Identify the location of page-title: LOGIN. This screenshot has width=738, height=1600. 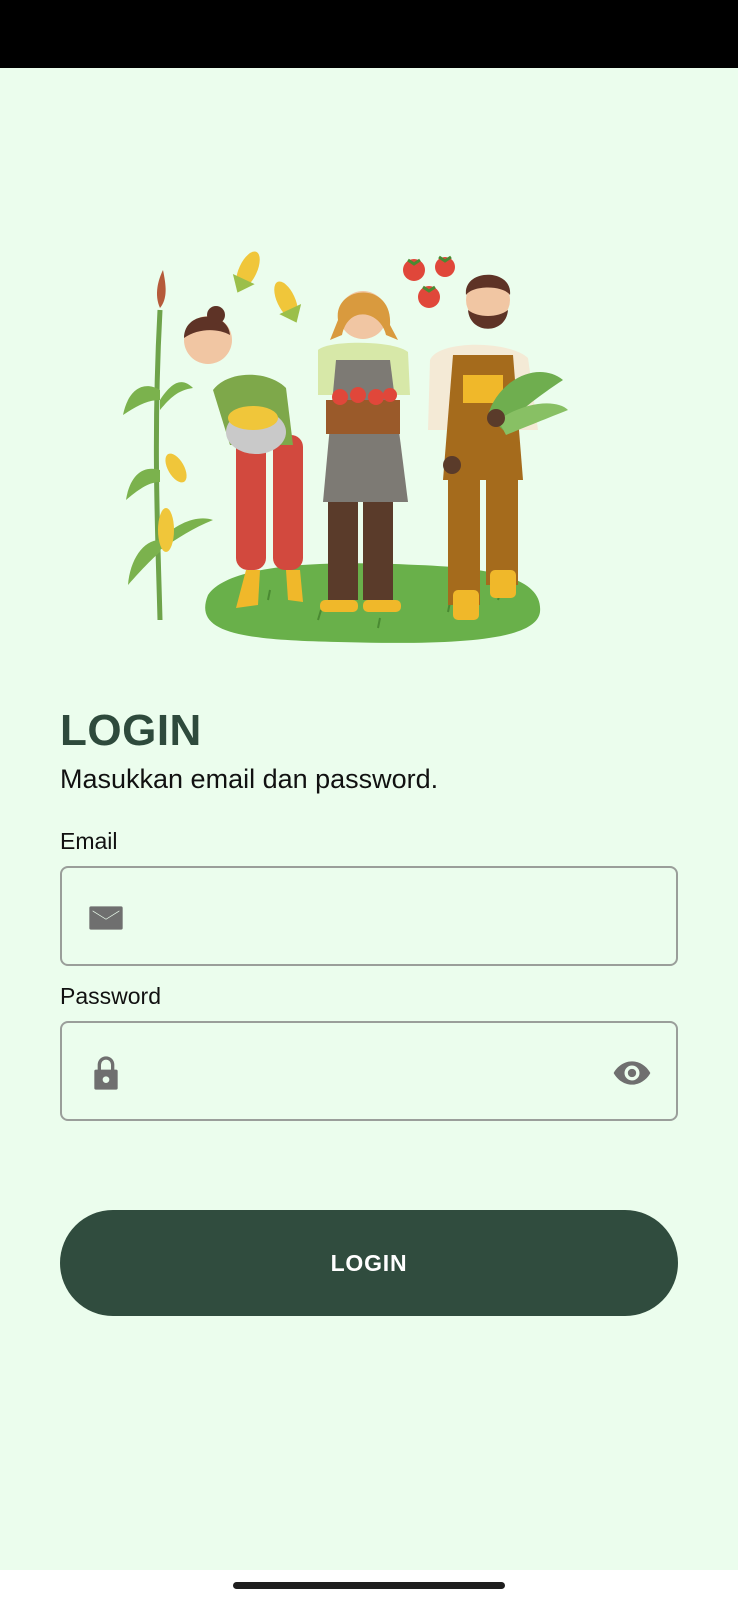
(131, 730).